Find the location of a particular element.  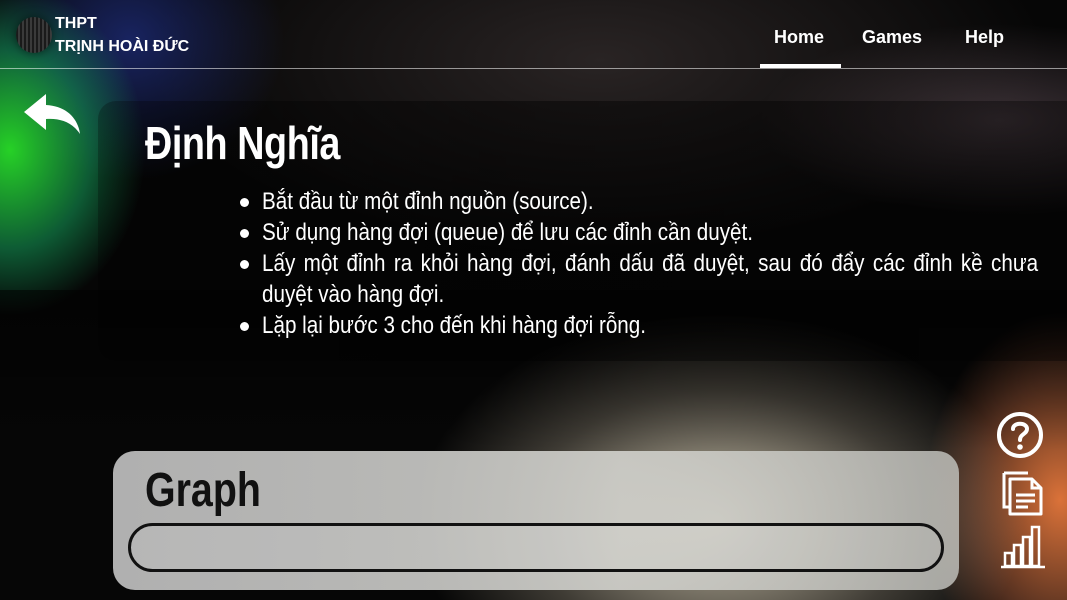

documents-icon is located at coordinates (1022, 492).